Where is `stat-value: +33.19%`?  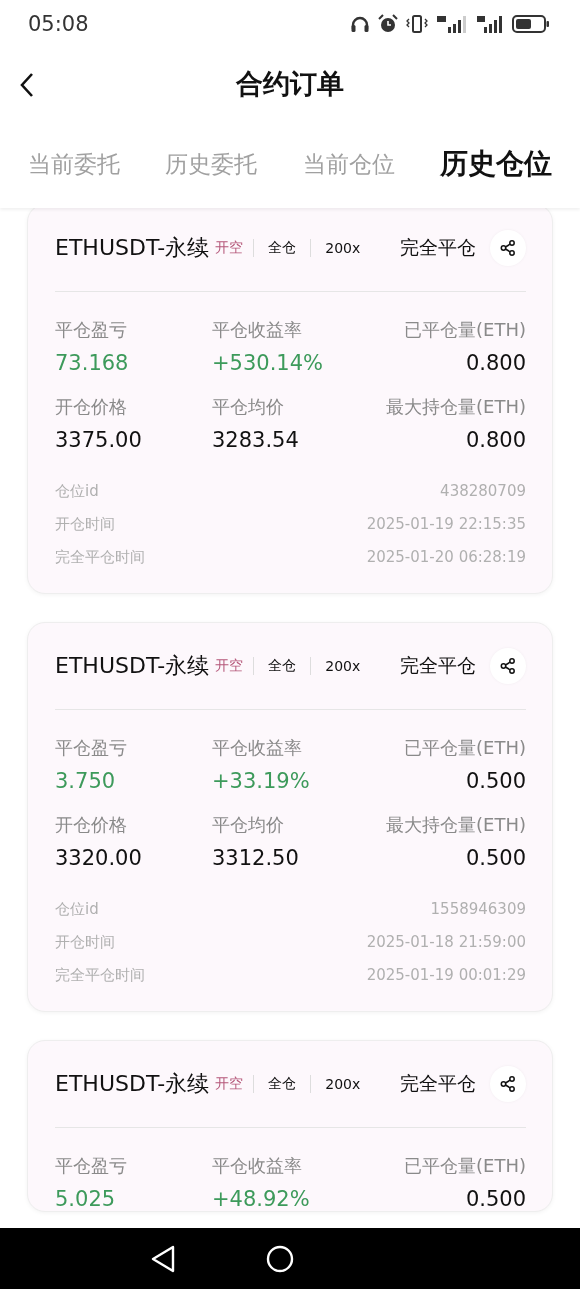
stat-value: +33.19% is located at coordinates (261, 781).